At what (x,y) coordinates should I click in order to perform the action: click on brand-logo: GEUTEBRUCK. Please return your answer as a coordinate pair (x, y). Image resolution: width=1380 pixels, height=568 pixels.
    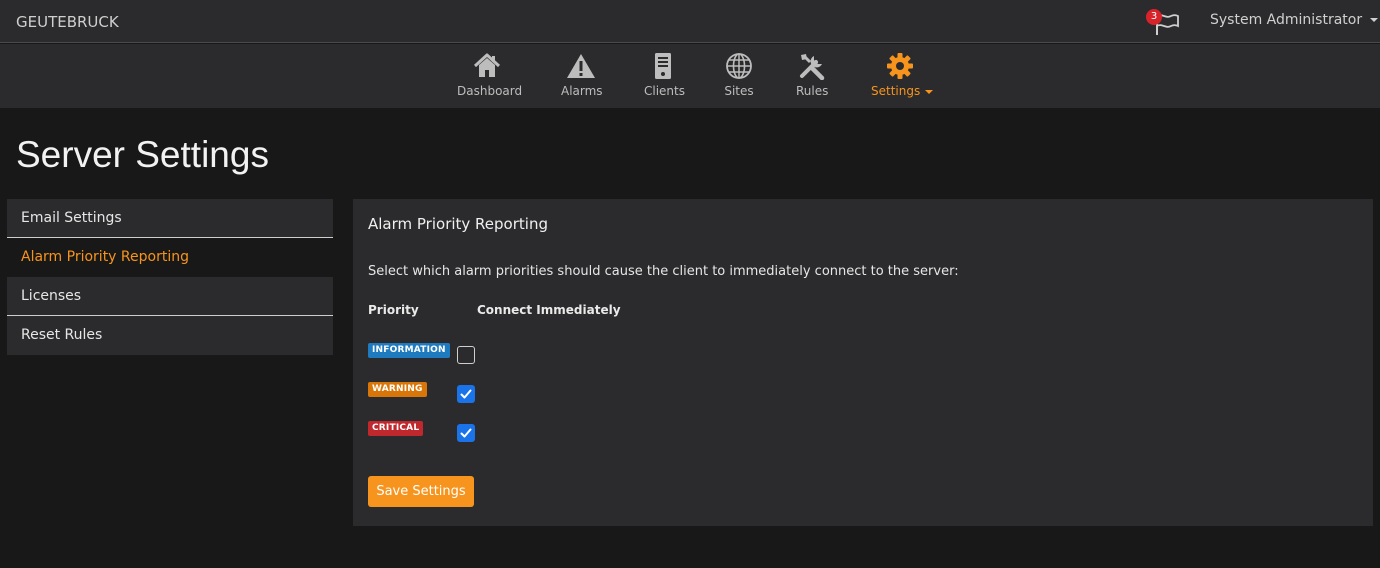
    Looking at the image, I should click on (67, 22).